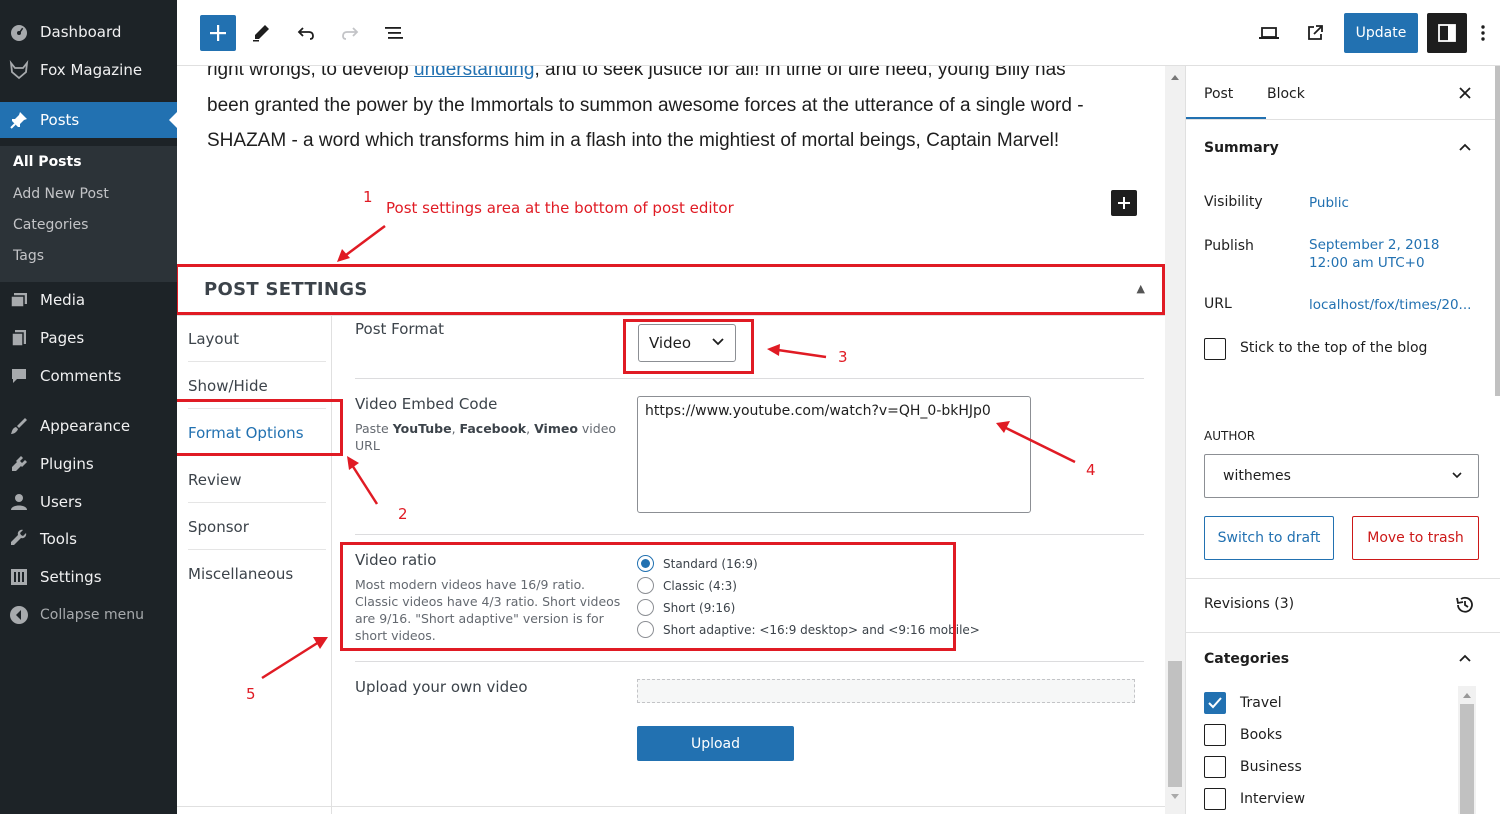 The height and width of the screenshot is (814, 1500). Describe the element at coordinates (1233, 202) in the screenshot. I see `visibility-label: Visibility` at that location.